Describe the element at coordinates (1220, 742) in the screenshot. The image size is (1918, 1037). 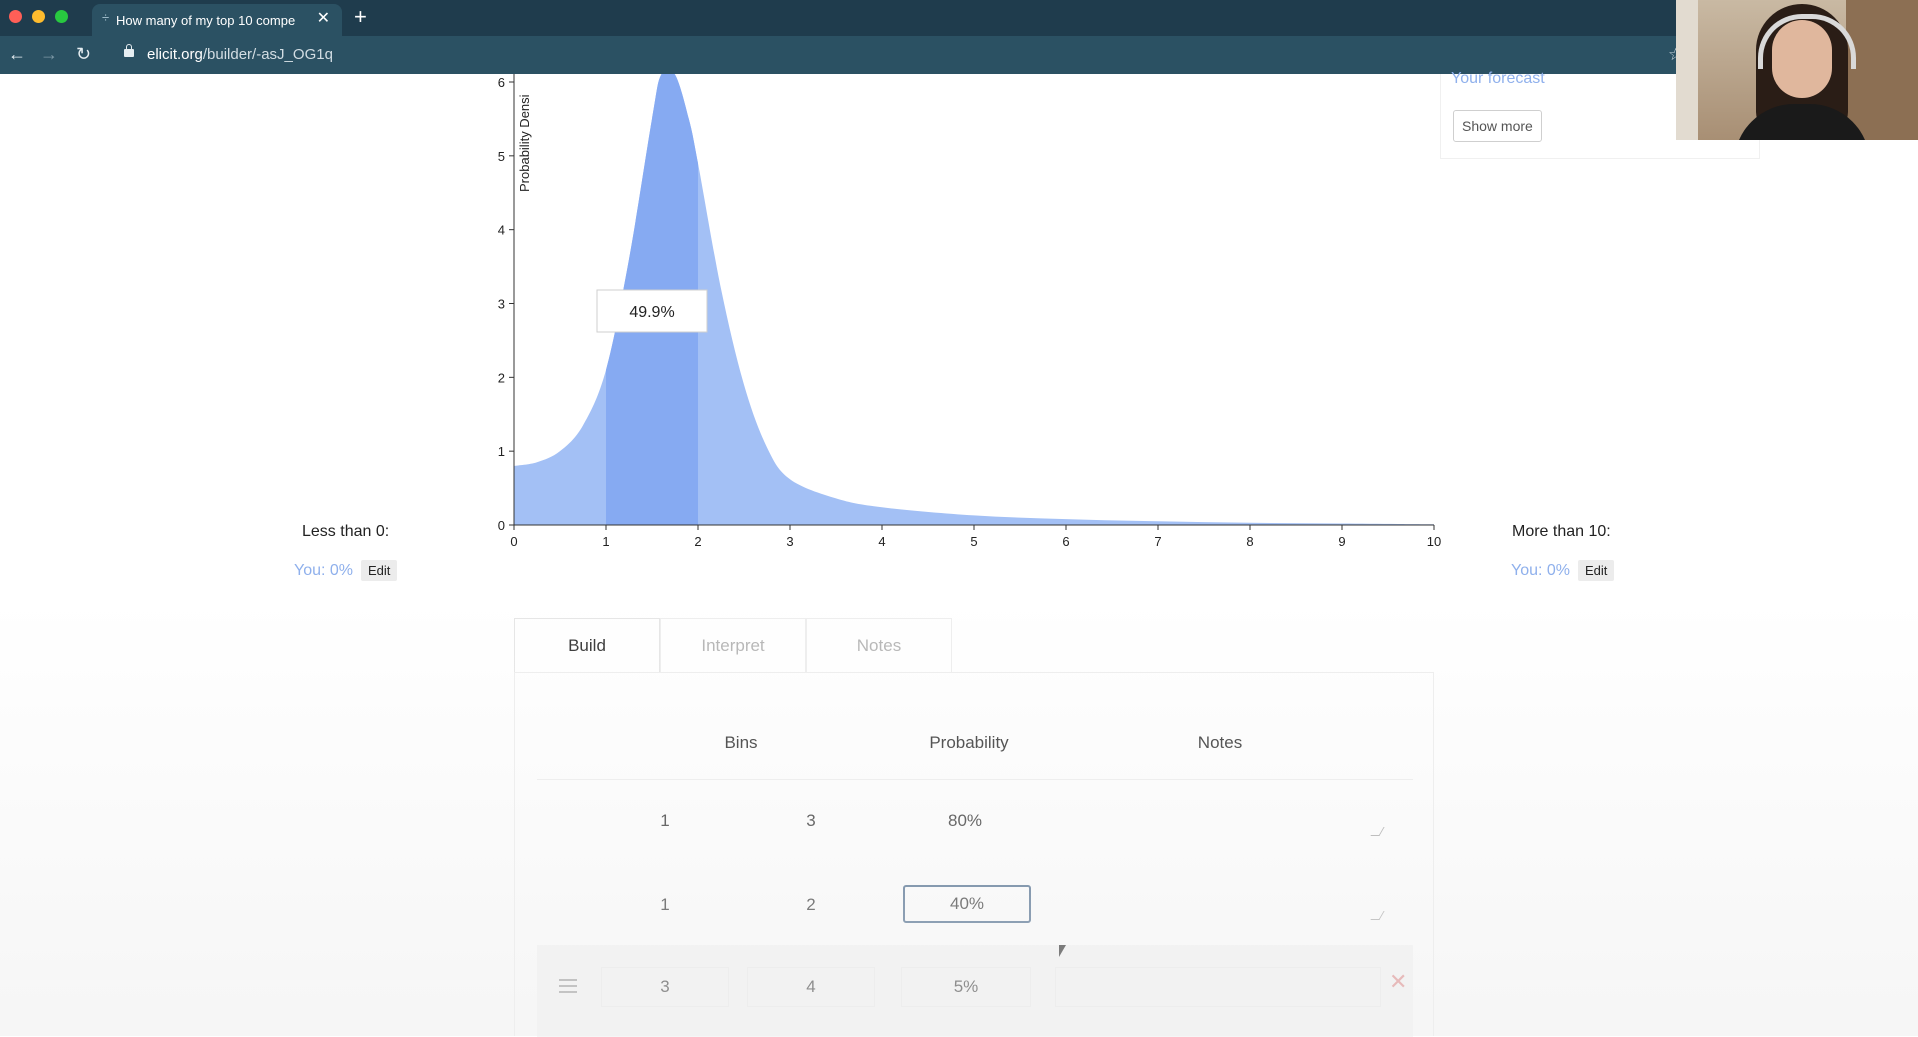
I see `header-notes: Notes` at that location.